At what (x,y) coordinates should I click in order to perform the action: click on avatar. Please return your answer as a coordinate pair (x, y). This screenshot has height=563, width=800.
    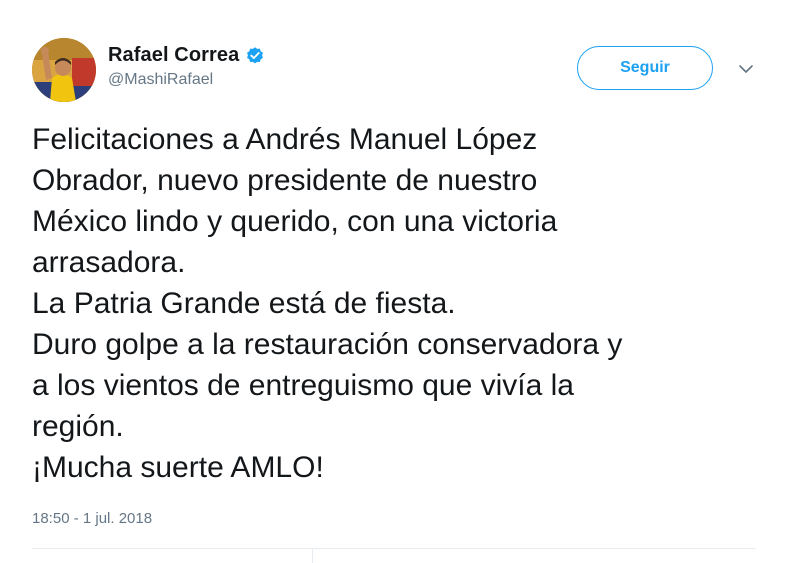
    Looking at the image, I should click on (64, 70).